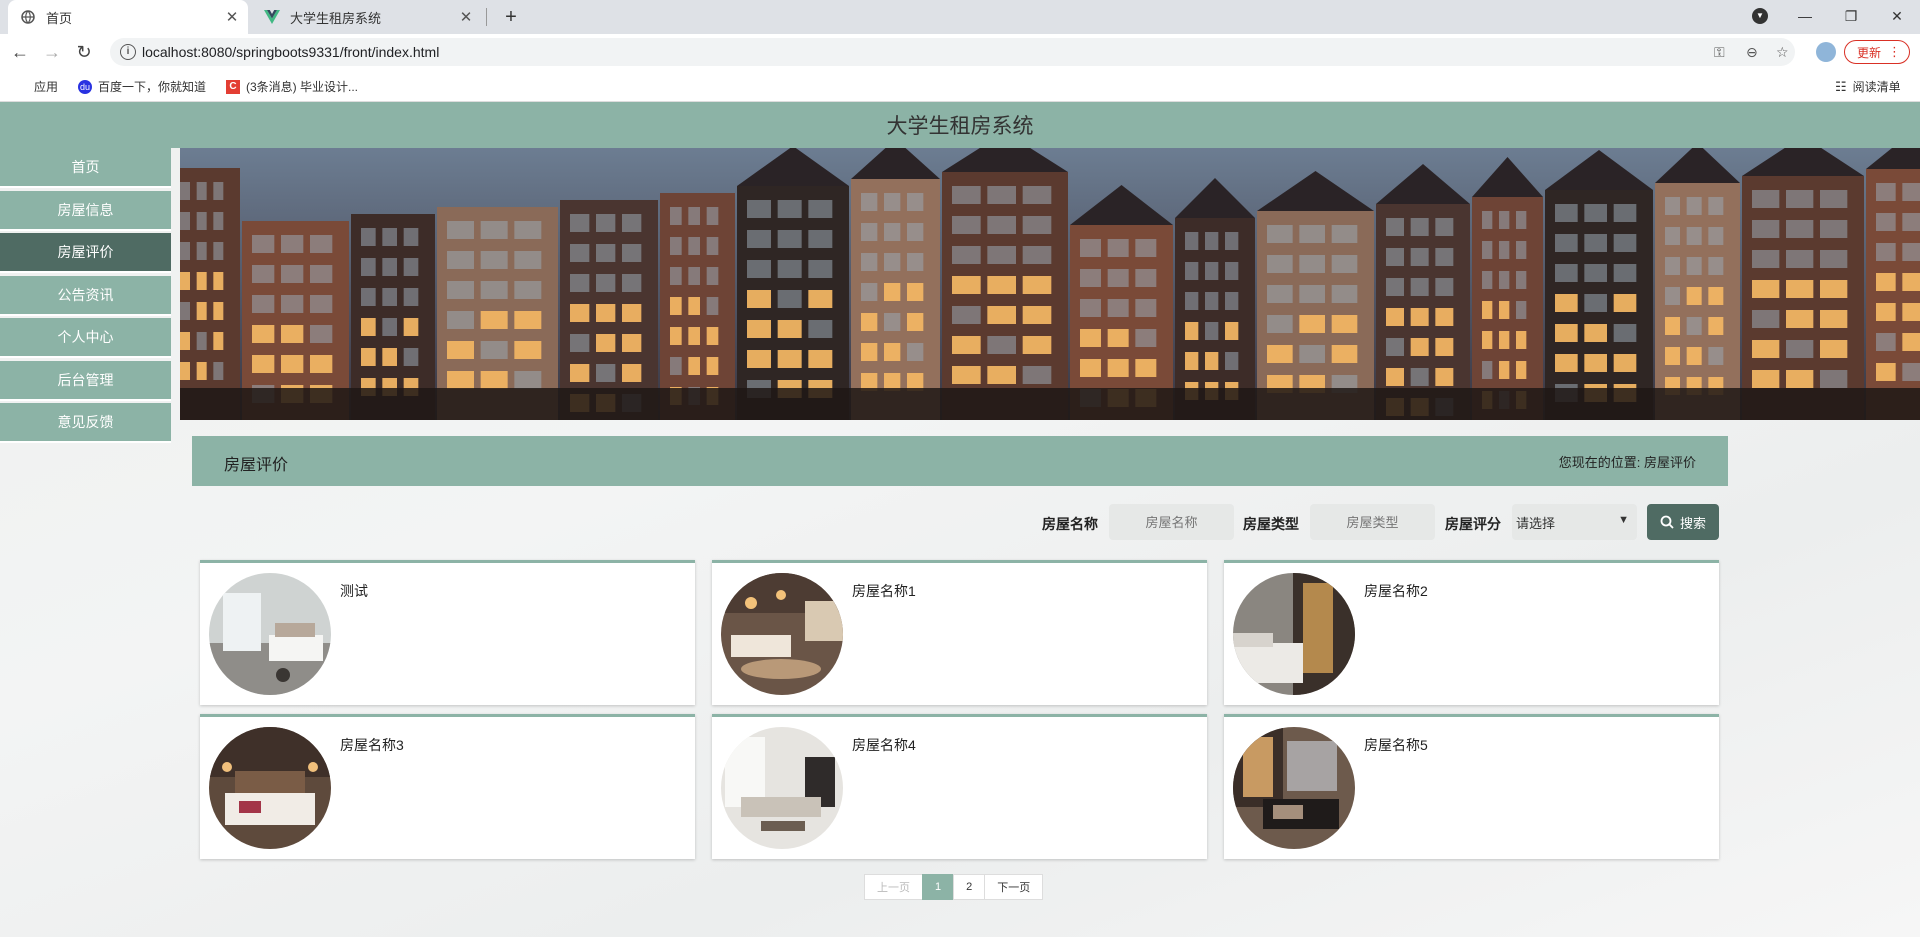 Image resolution: width=1920 pixels, height=937 pixels. I want to click on house-name: 房屋名称2, so click(1396, 591).